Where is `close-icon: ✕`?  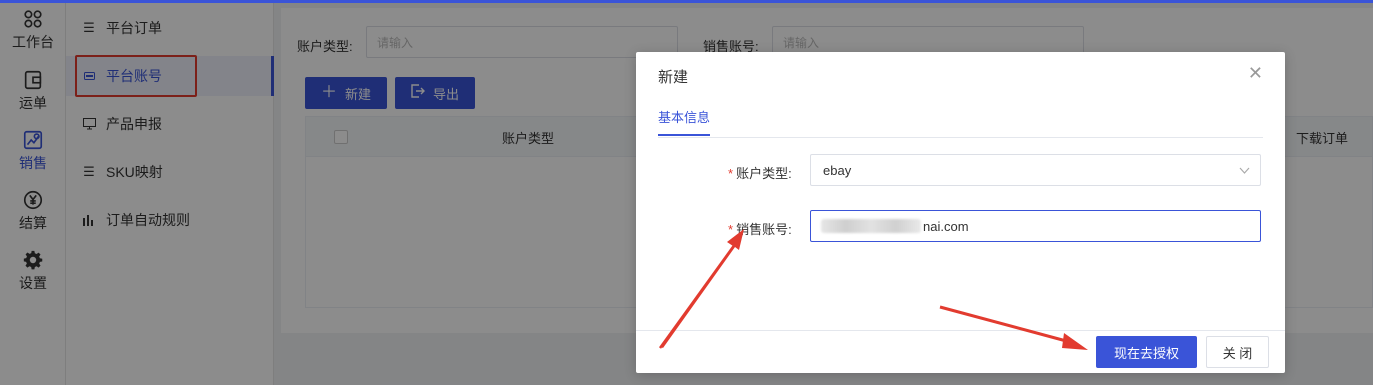 close-icon: ✕ is located at coordinates (1255, 73).